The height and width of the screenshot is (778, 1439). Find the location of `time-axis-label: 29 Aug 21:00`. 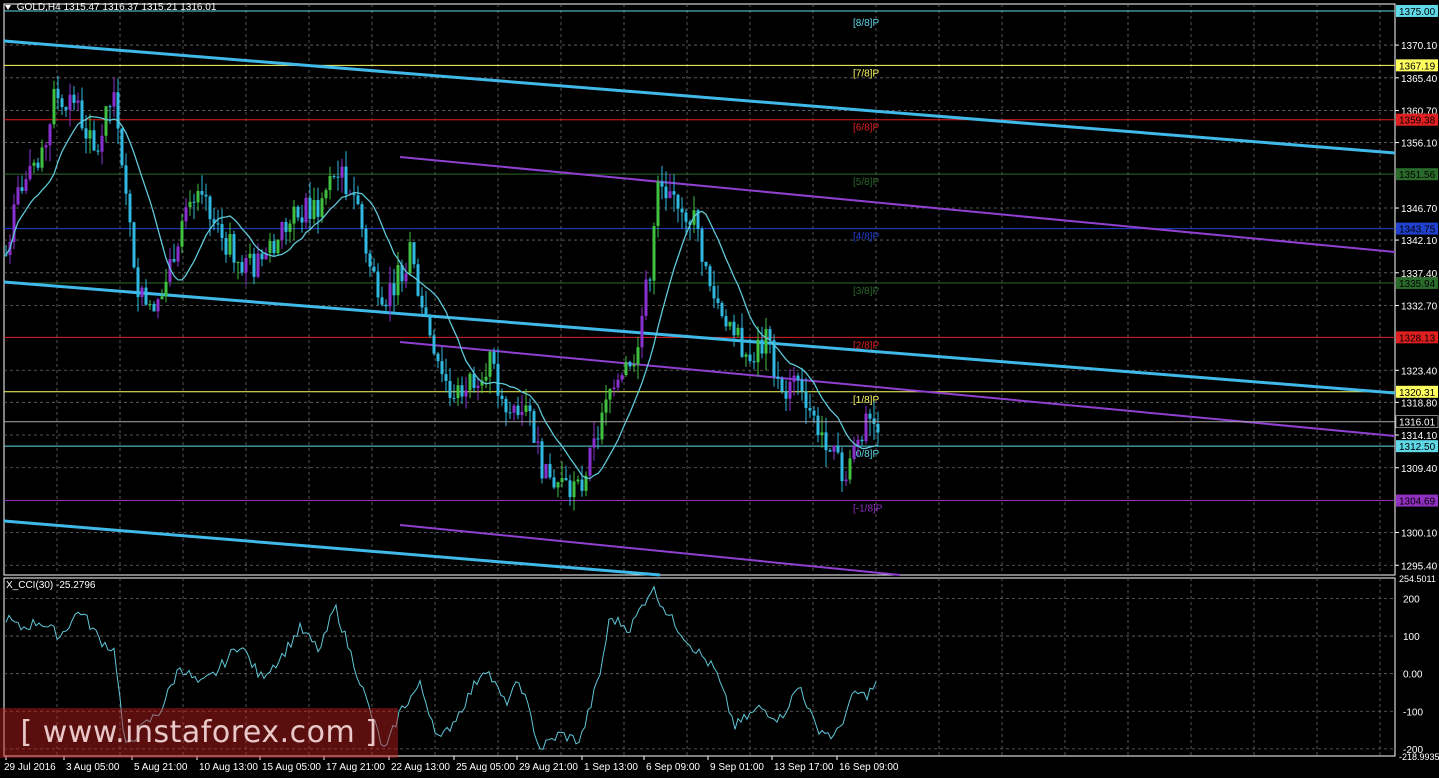

time-axis-label: 29 Aug 21:00 is located at coordinates (548, 767).